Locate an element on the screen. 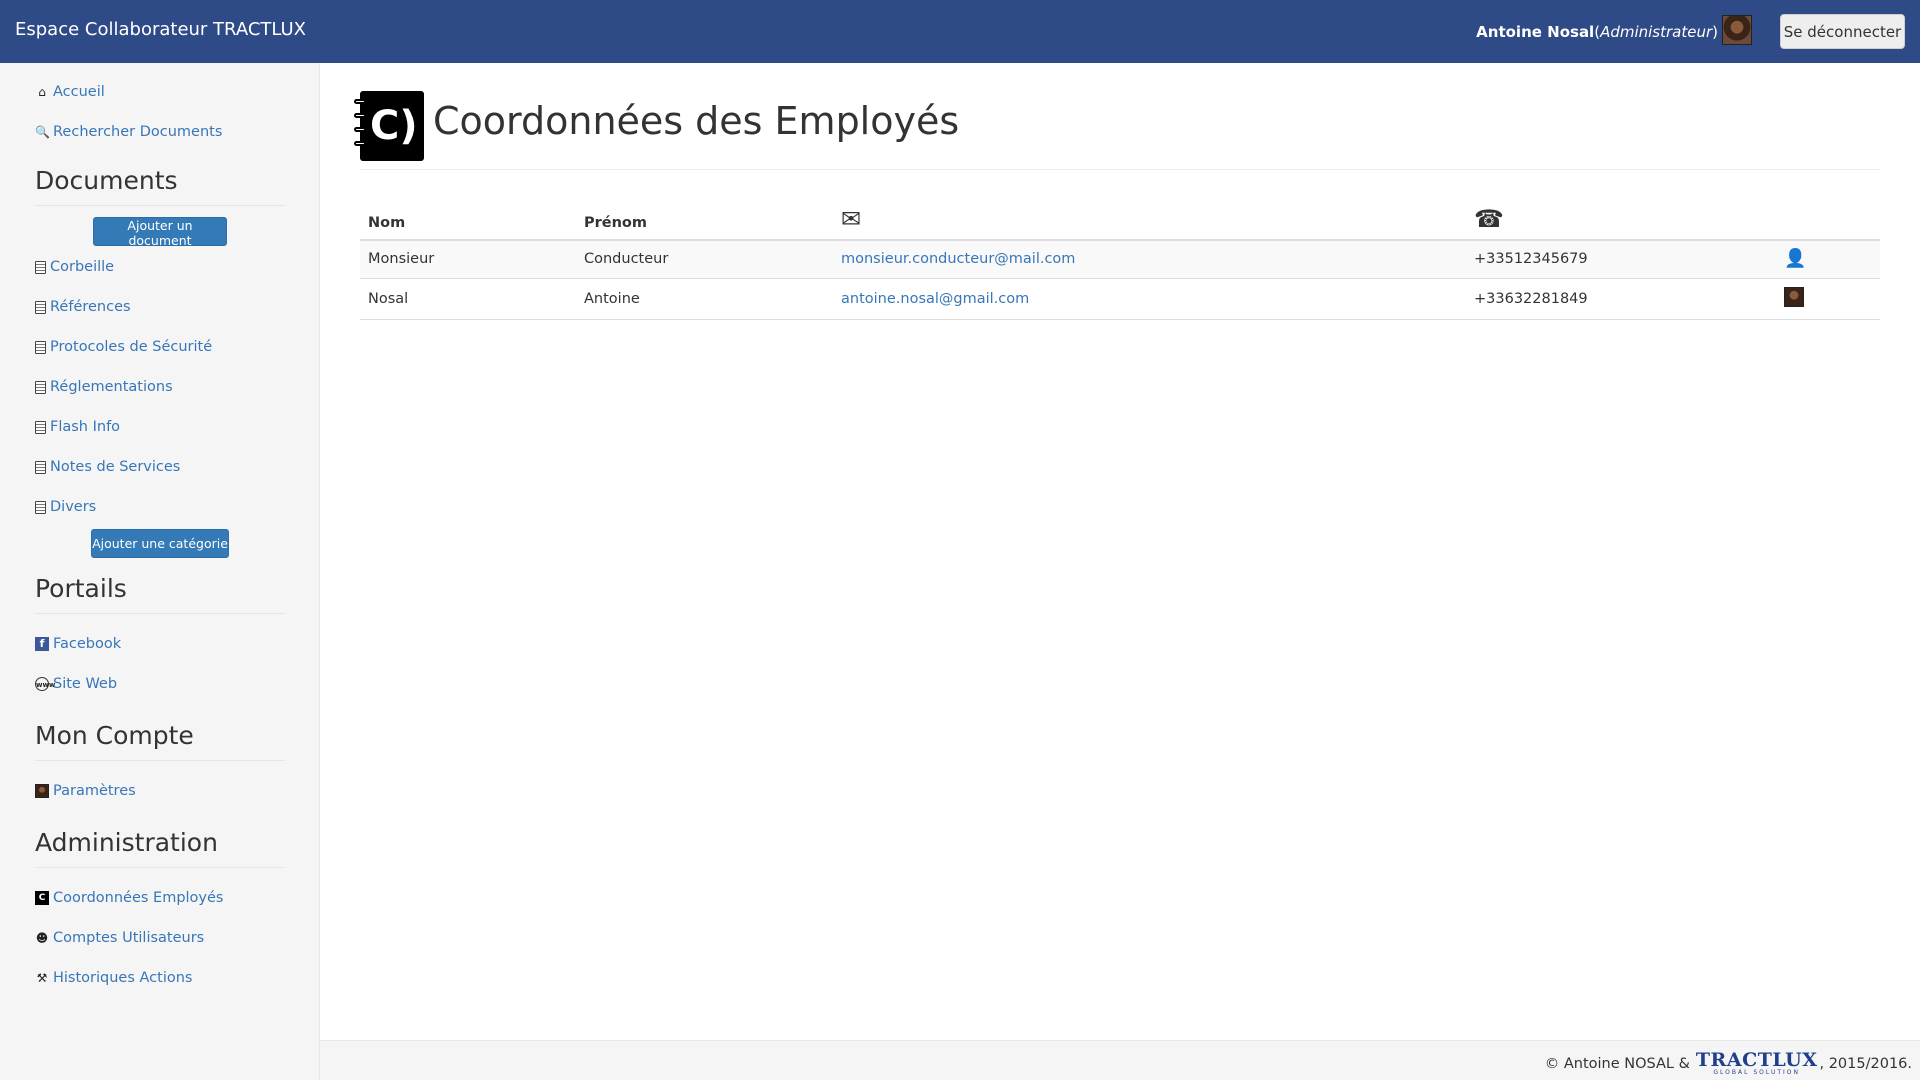  column-header-email: ✉ is located at coordinates (1149, 219).